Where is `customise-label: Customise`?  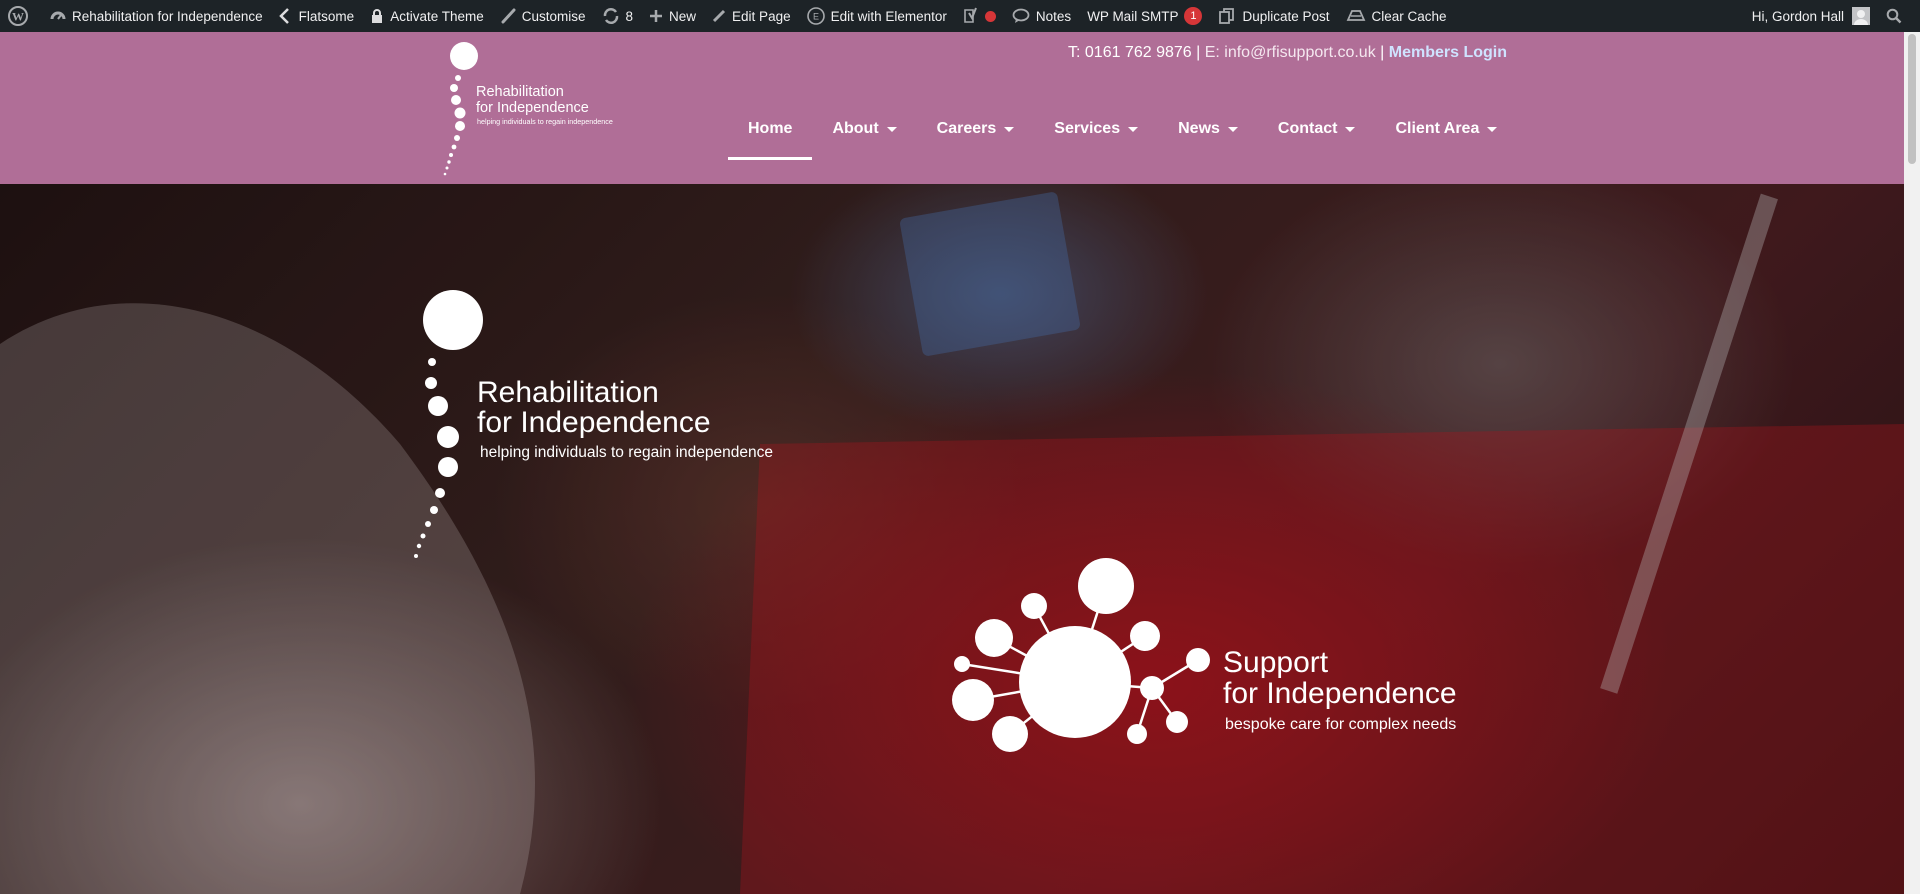
customise-label: Customise is located at coordinates (553, 16).